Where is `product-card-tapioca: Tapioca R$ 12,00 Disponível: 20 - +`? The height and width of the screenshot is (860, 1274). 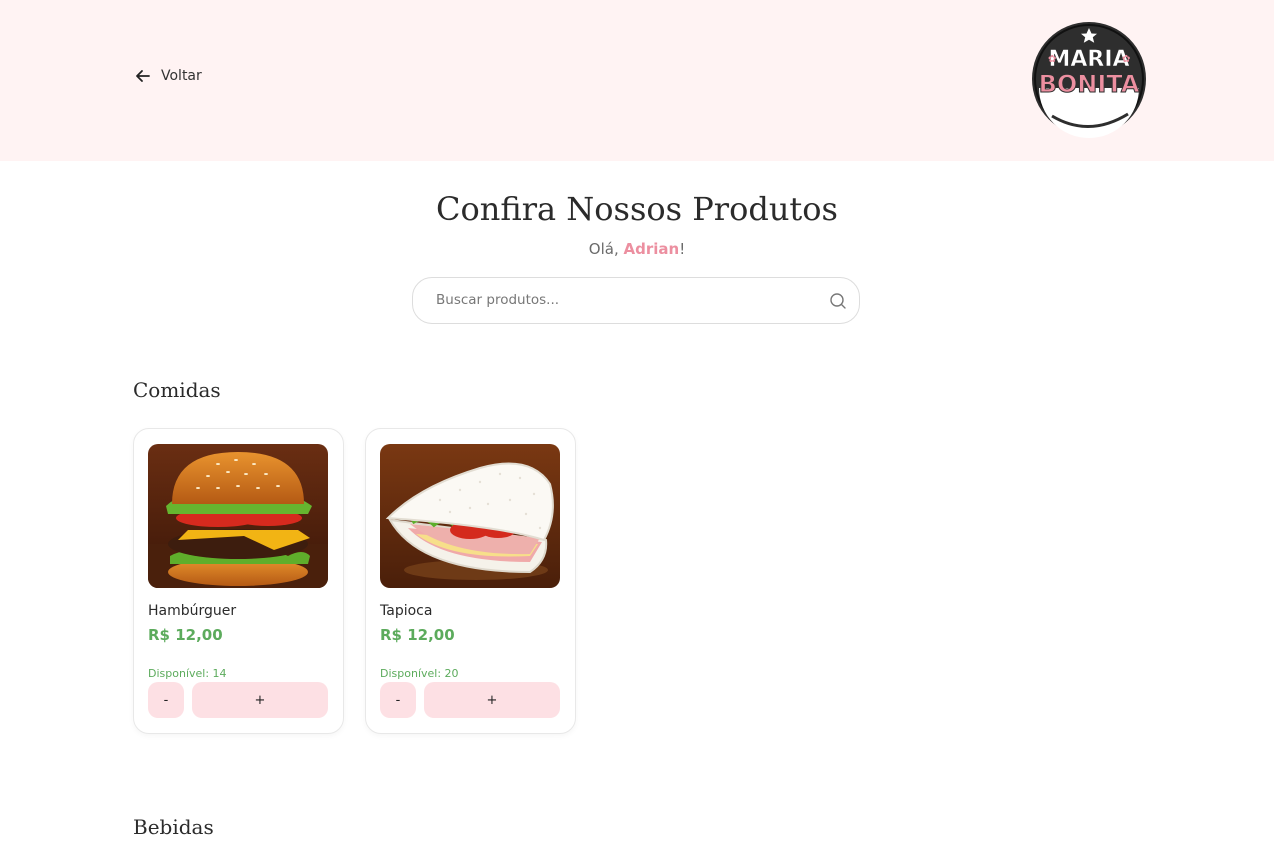
product-card-tapioca: Tapioca R$ 12,00 Disponível: 20 - + is located at coordinates (470, 581).